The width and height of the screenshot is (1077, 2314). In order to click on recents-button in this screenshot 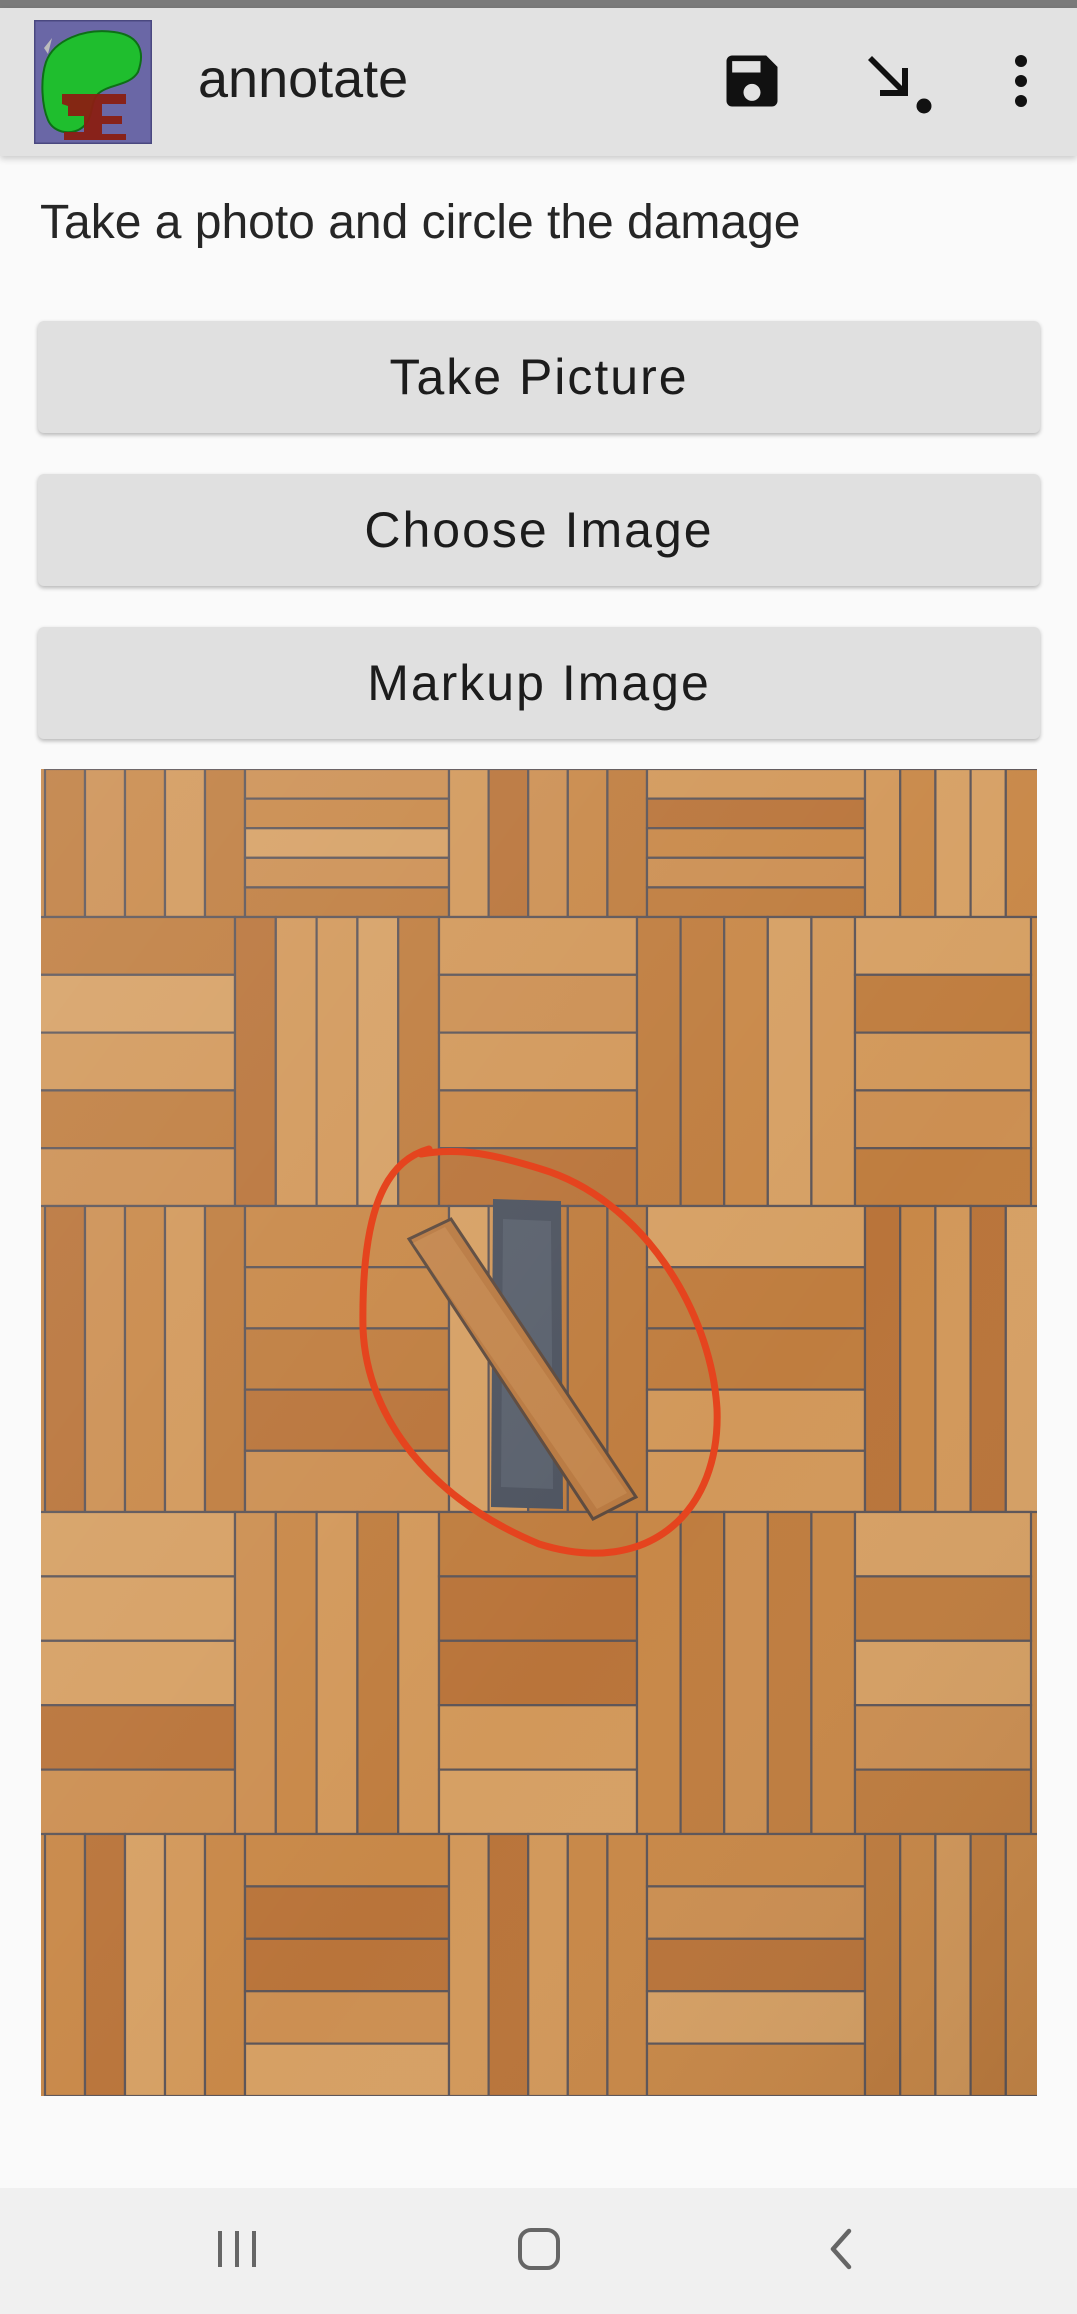, I will do `click(237, 2251)`.